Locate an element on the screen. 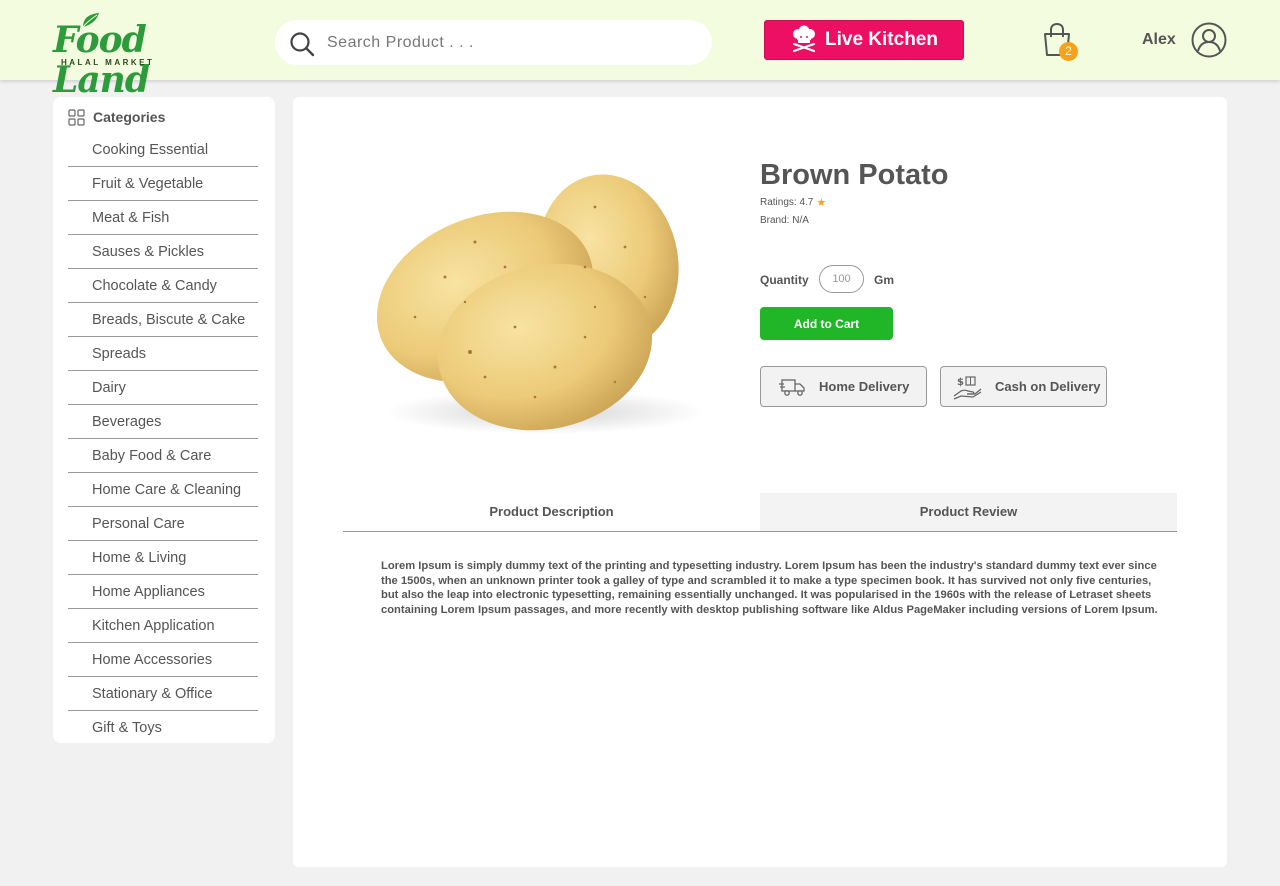 The image size is (1280, 886). category-item: Fruit & Vegetable is located at coordinates (163, 184).